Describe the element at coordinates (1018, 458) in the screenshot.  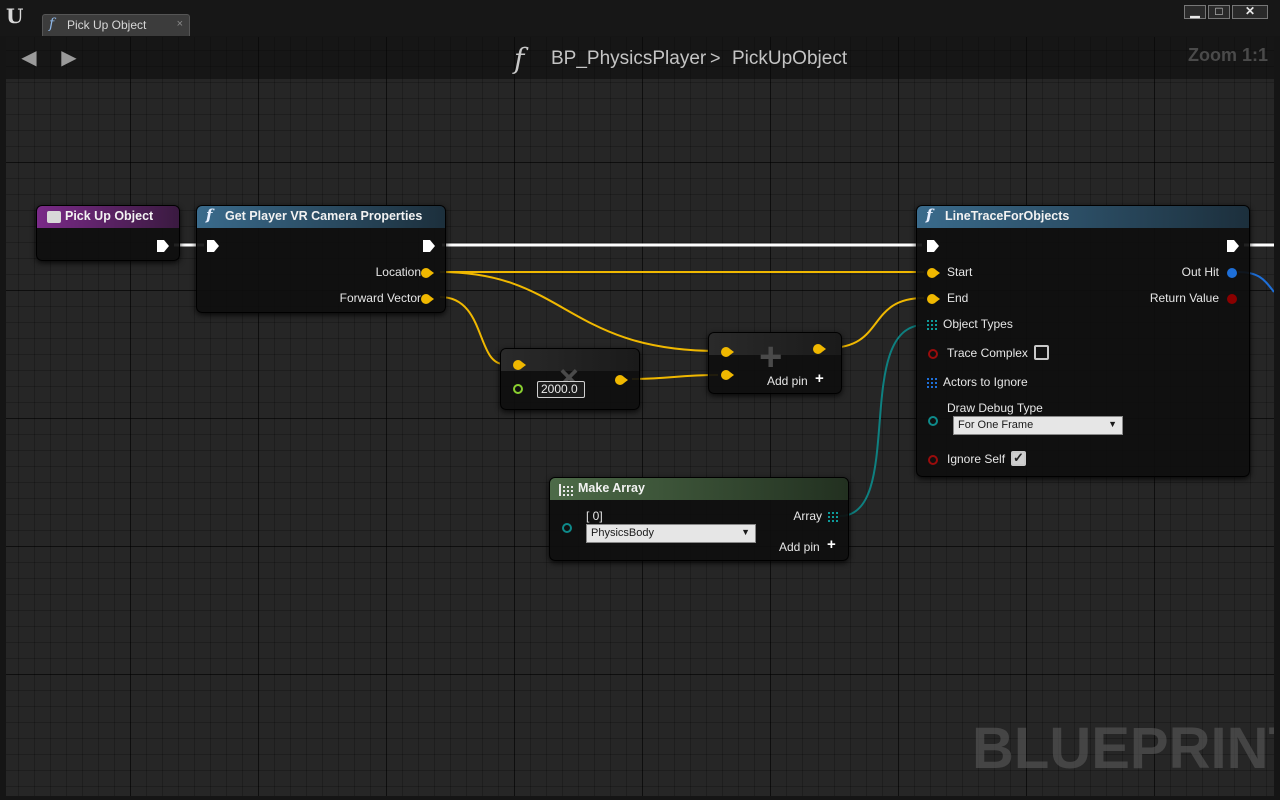
I see `ignore-self-checkbox` at that location.